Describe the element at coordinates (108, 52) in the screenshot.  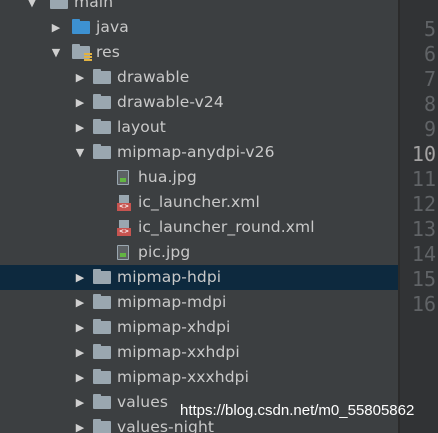
I see `tree-item-label: res` at that location.